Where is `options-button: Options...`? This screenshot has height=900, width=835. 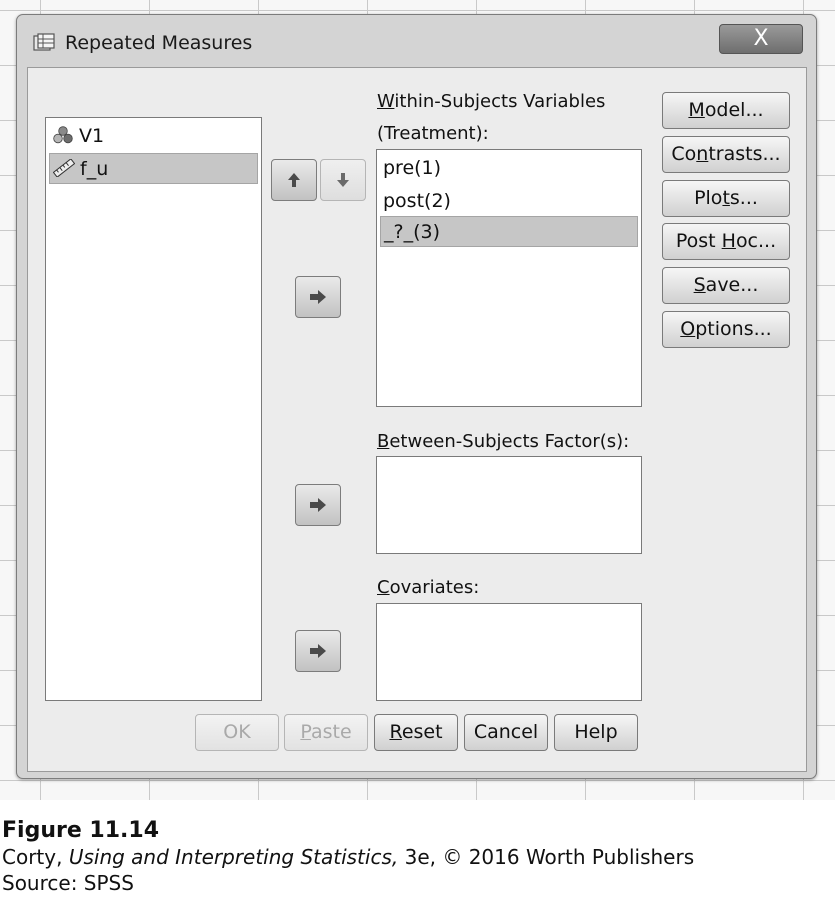 options-button: Options... is located at coordinates (726, 329).